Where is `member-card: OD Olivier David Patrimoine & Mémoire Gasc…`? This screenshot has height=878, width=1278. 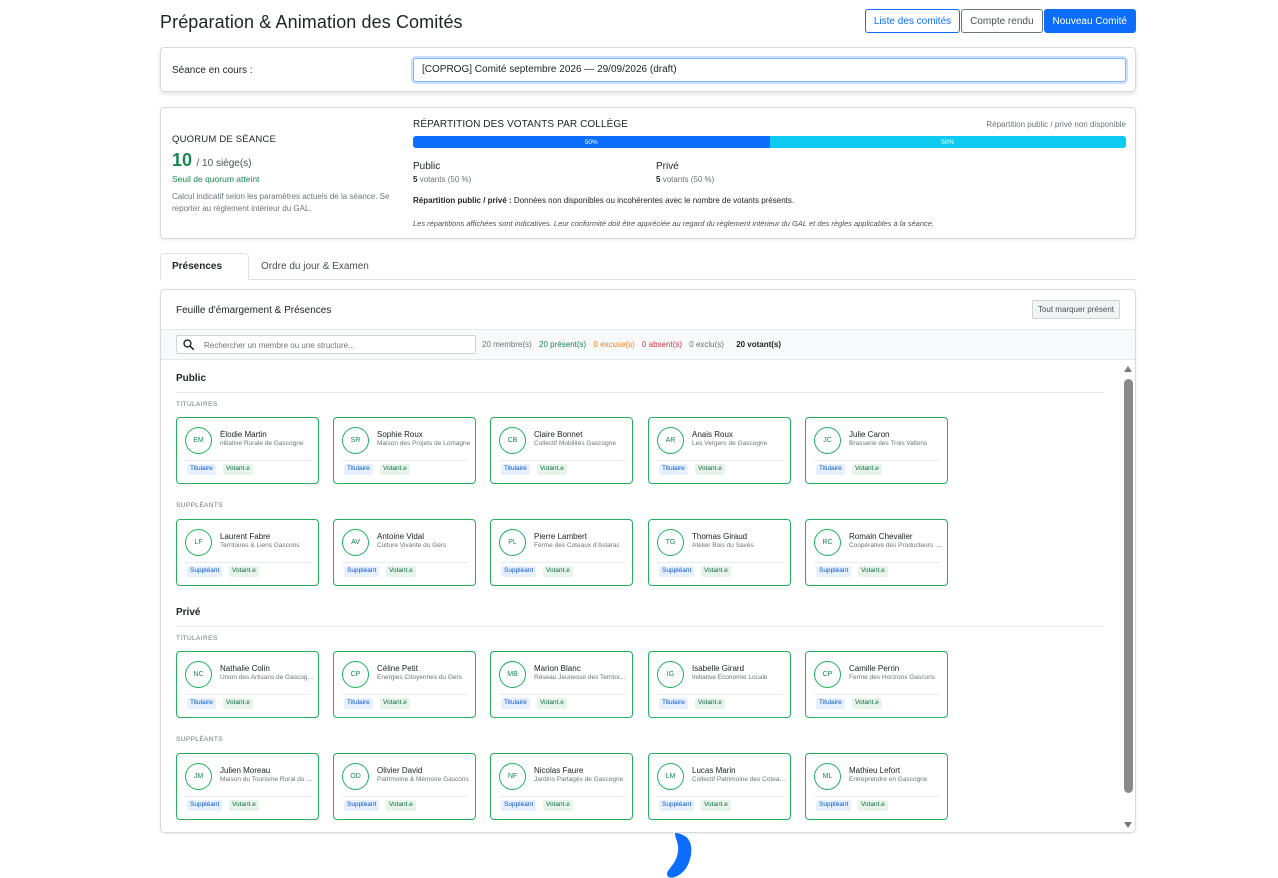
member-card: OD Olivier David Patrimoine & Mémoire Gasc… is located at coordinates (404, 786).